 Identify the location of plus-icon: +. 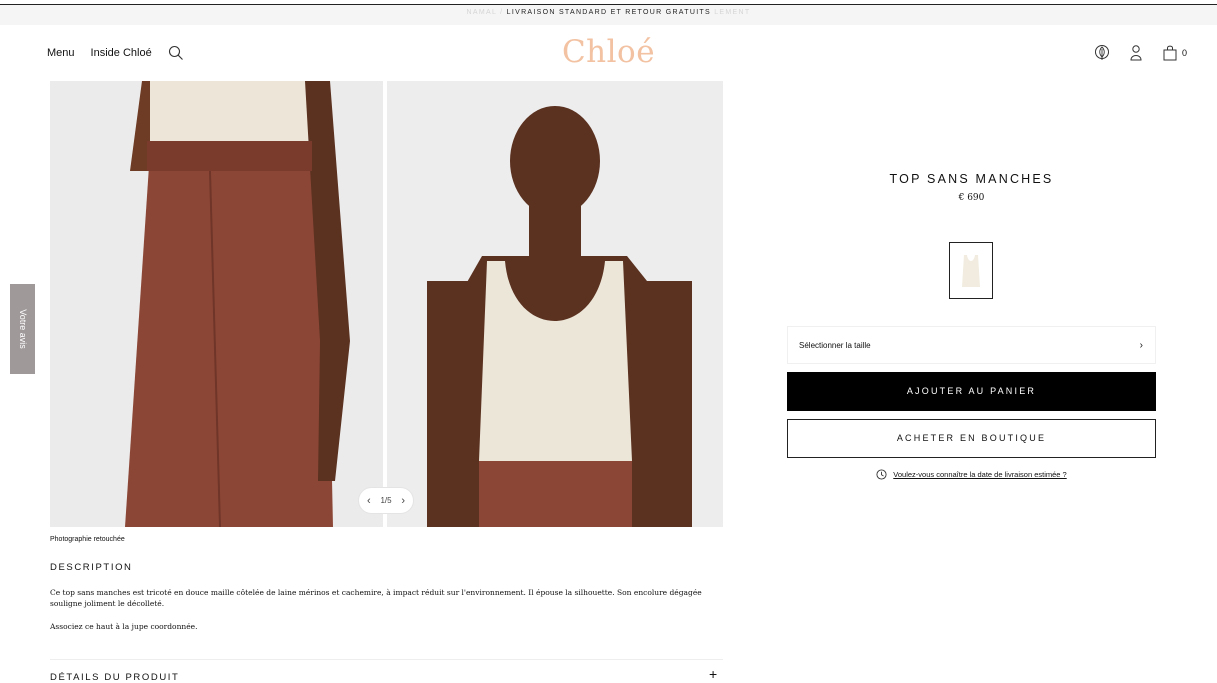
(713, 674).